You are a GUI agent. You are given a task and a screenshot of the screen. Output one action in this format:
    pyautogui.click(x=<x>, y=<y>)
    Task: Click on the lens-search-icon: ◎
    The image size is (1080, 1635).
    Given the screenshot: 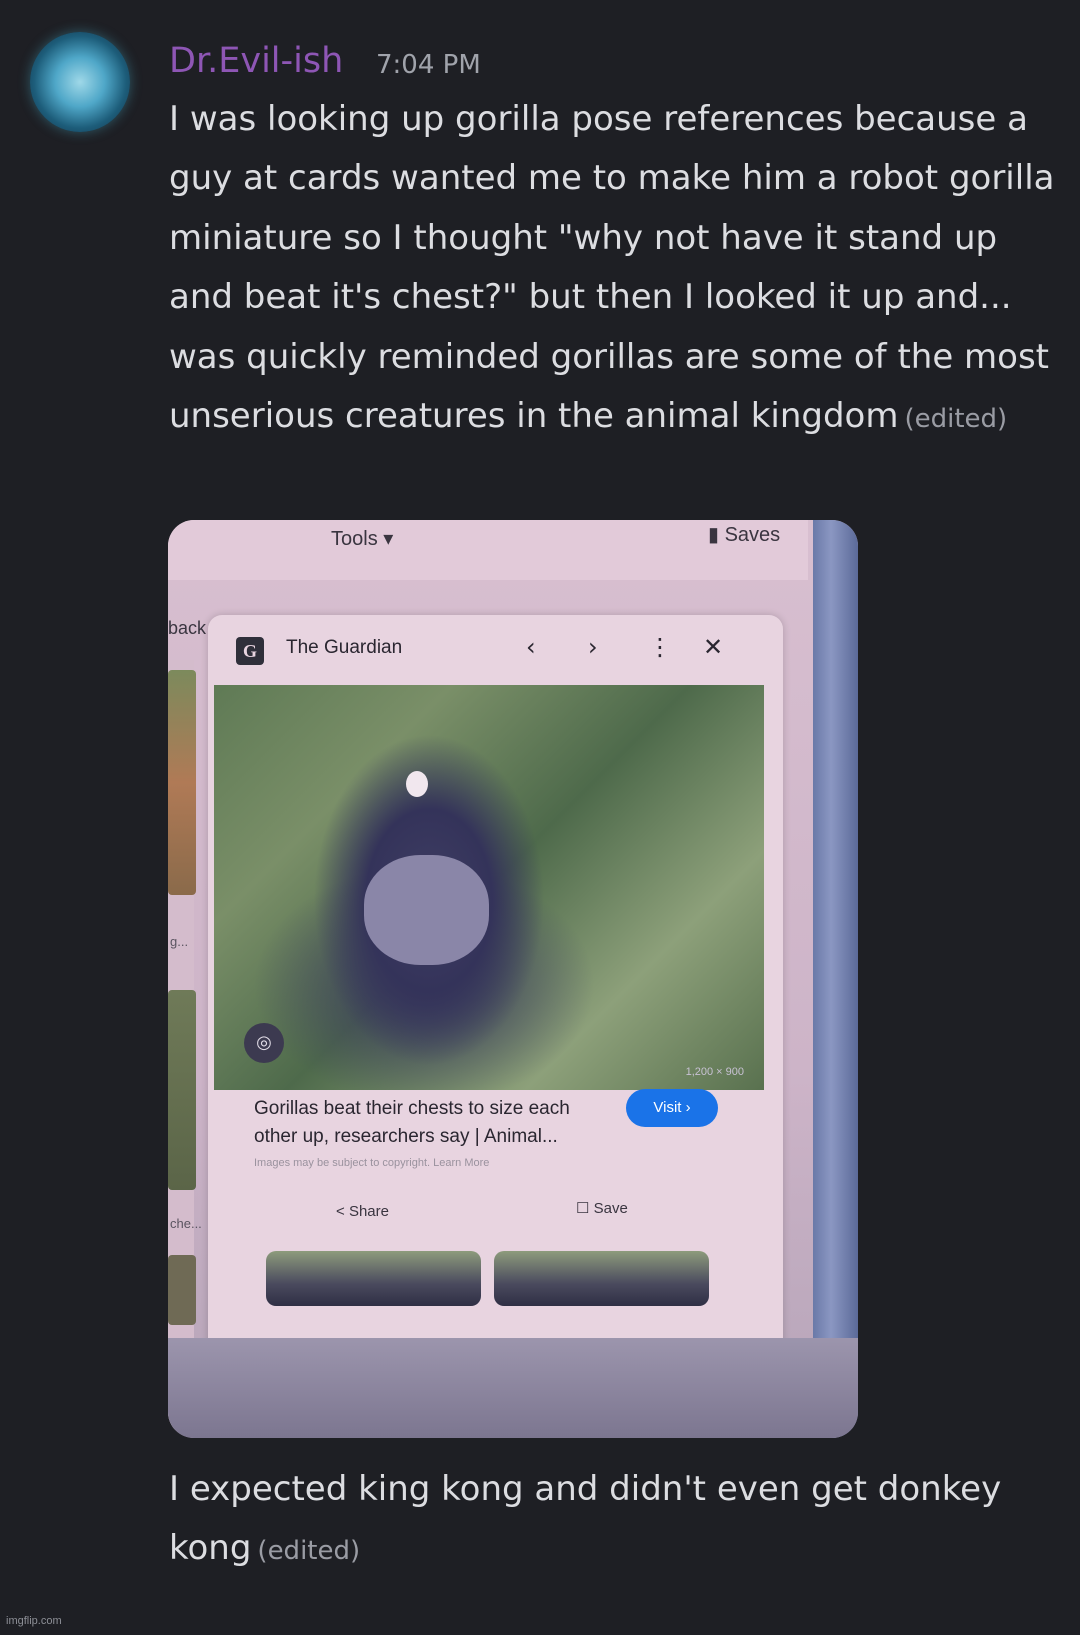 What is the action you would take?
    pyautogui.click(x=264, y=1043)
    